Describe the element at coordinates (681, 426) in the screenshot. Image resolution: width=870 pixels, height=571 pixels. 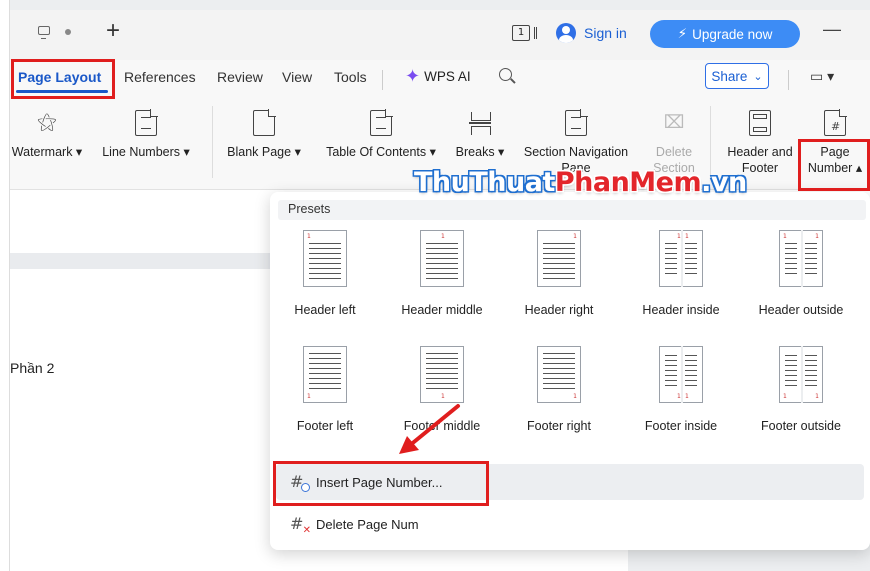
I see `preset-label: Footer inside` at that location.